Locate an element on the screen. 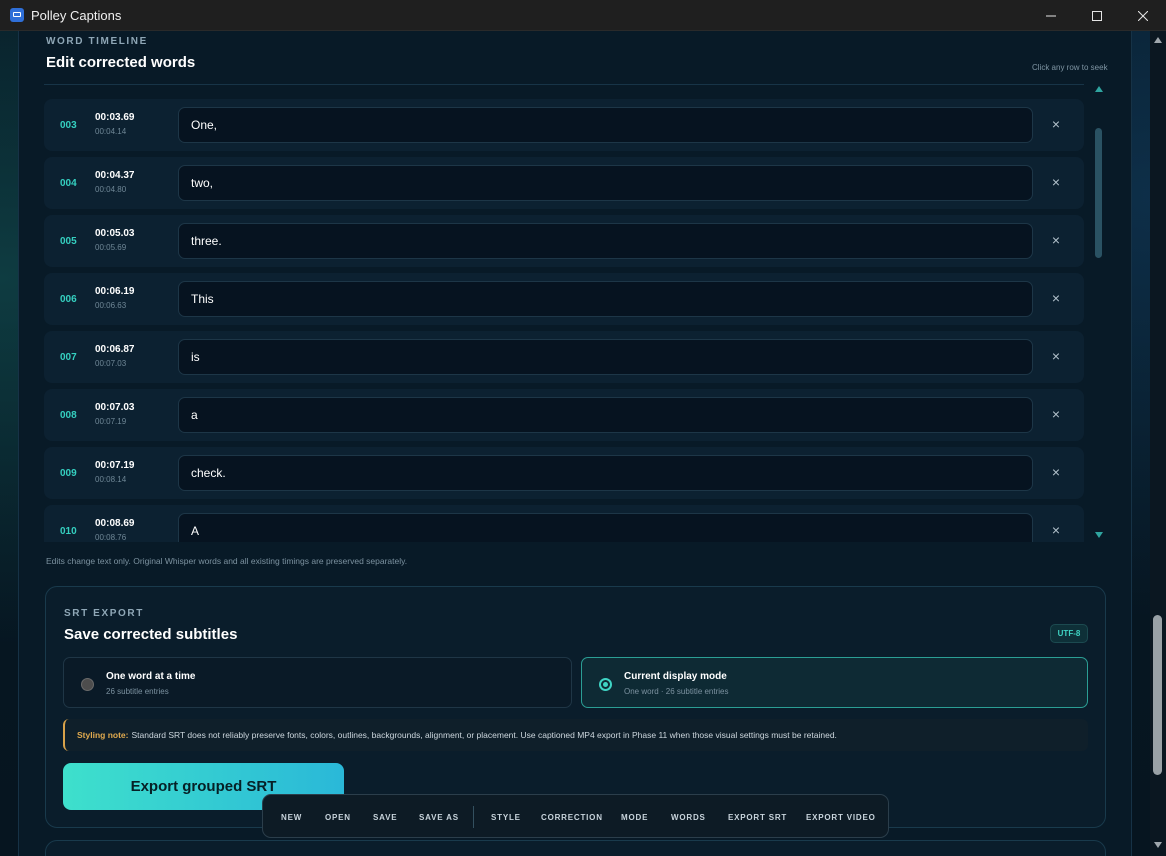 The height and width of the screenshot is (856, 1166). row-index: 005 is located at coordinates (68, 241).